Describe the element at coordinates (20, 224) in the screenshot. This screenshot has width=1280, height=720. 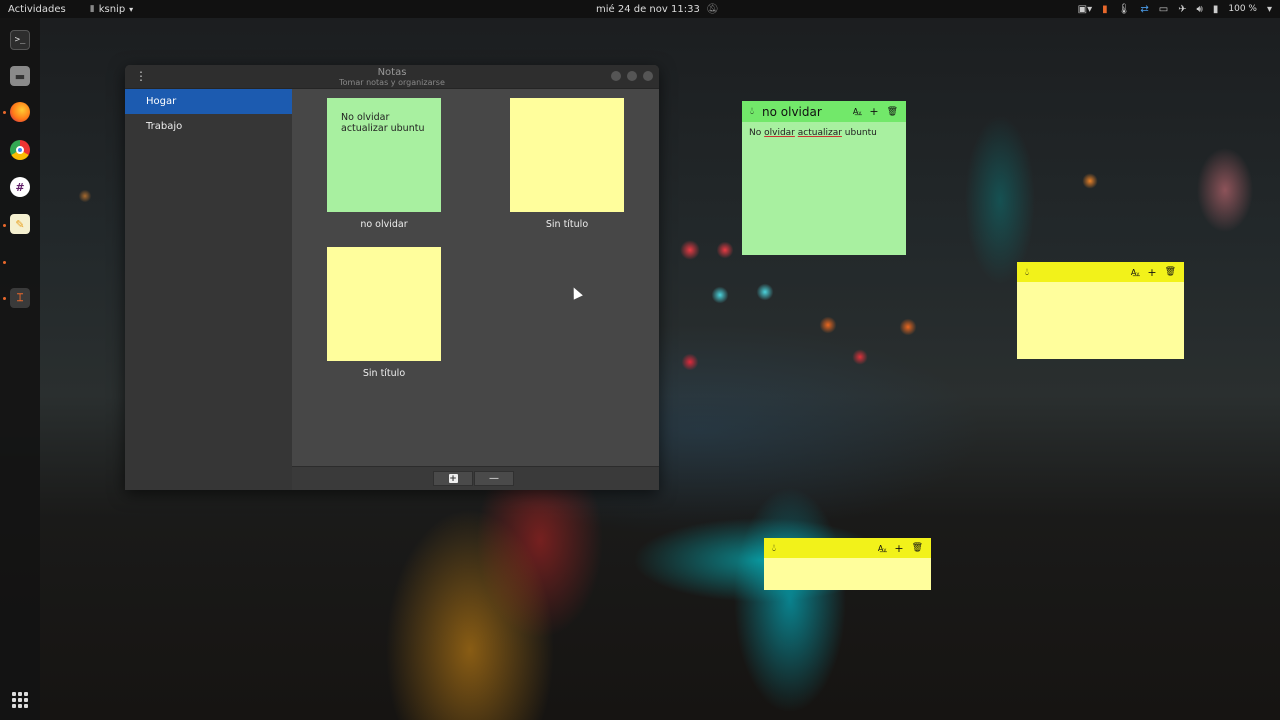
I see `text-editor-icon: ✎` at that location.